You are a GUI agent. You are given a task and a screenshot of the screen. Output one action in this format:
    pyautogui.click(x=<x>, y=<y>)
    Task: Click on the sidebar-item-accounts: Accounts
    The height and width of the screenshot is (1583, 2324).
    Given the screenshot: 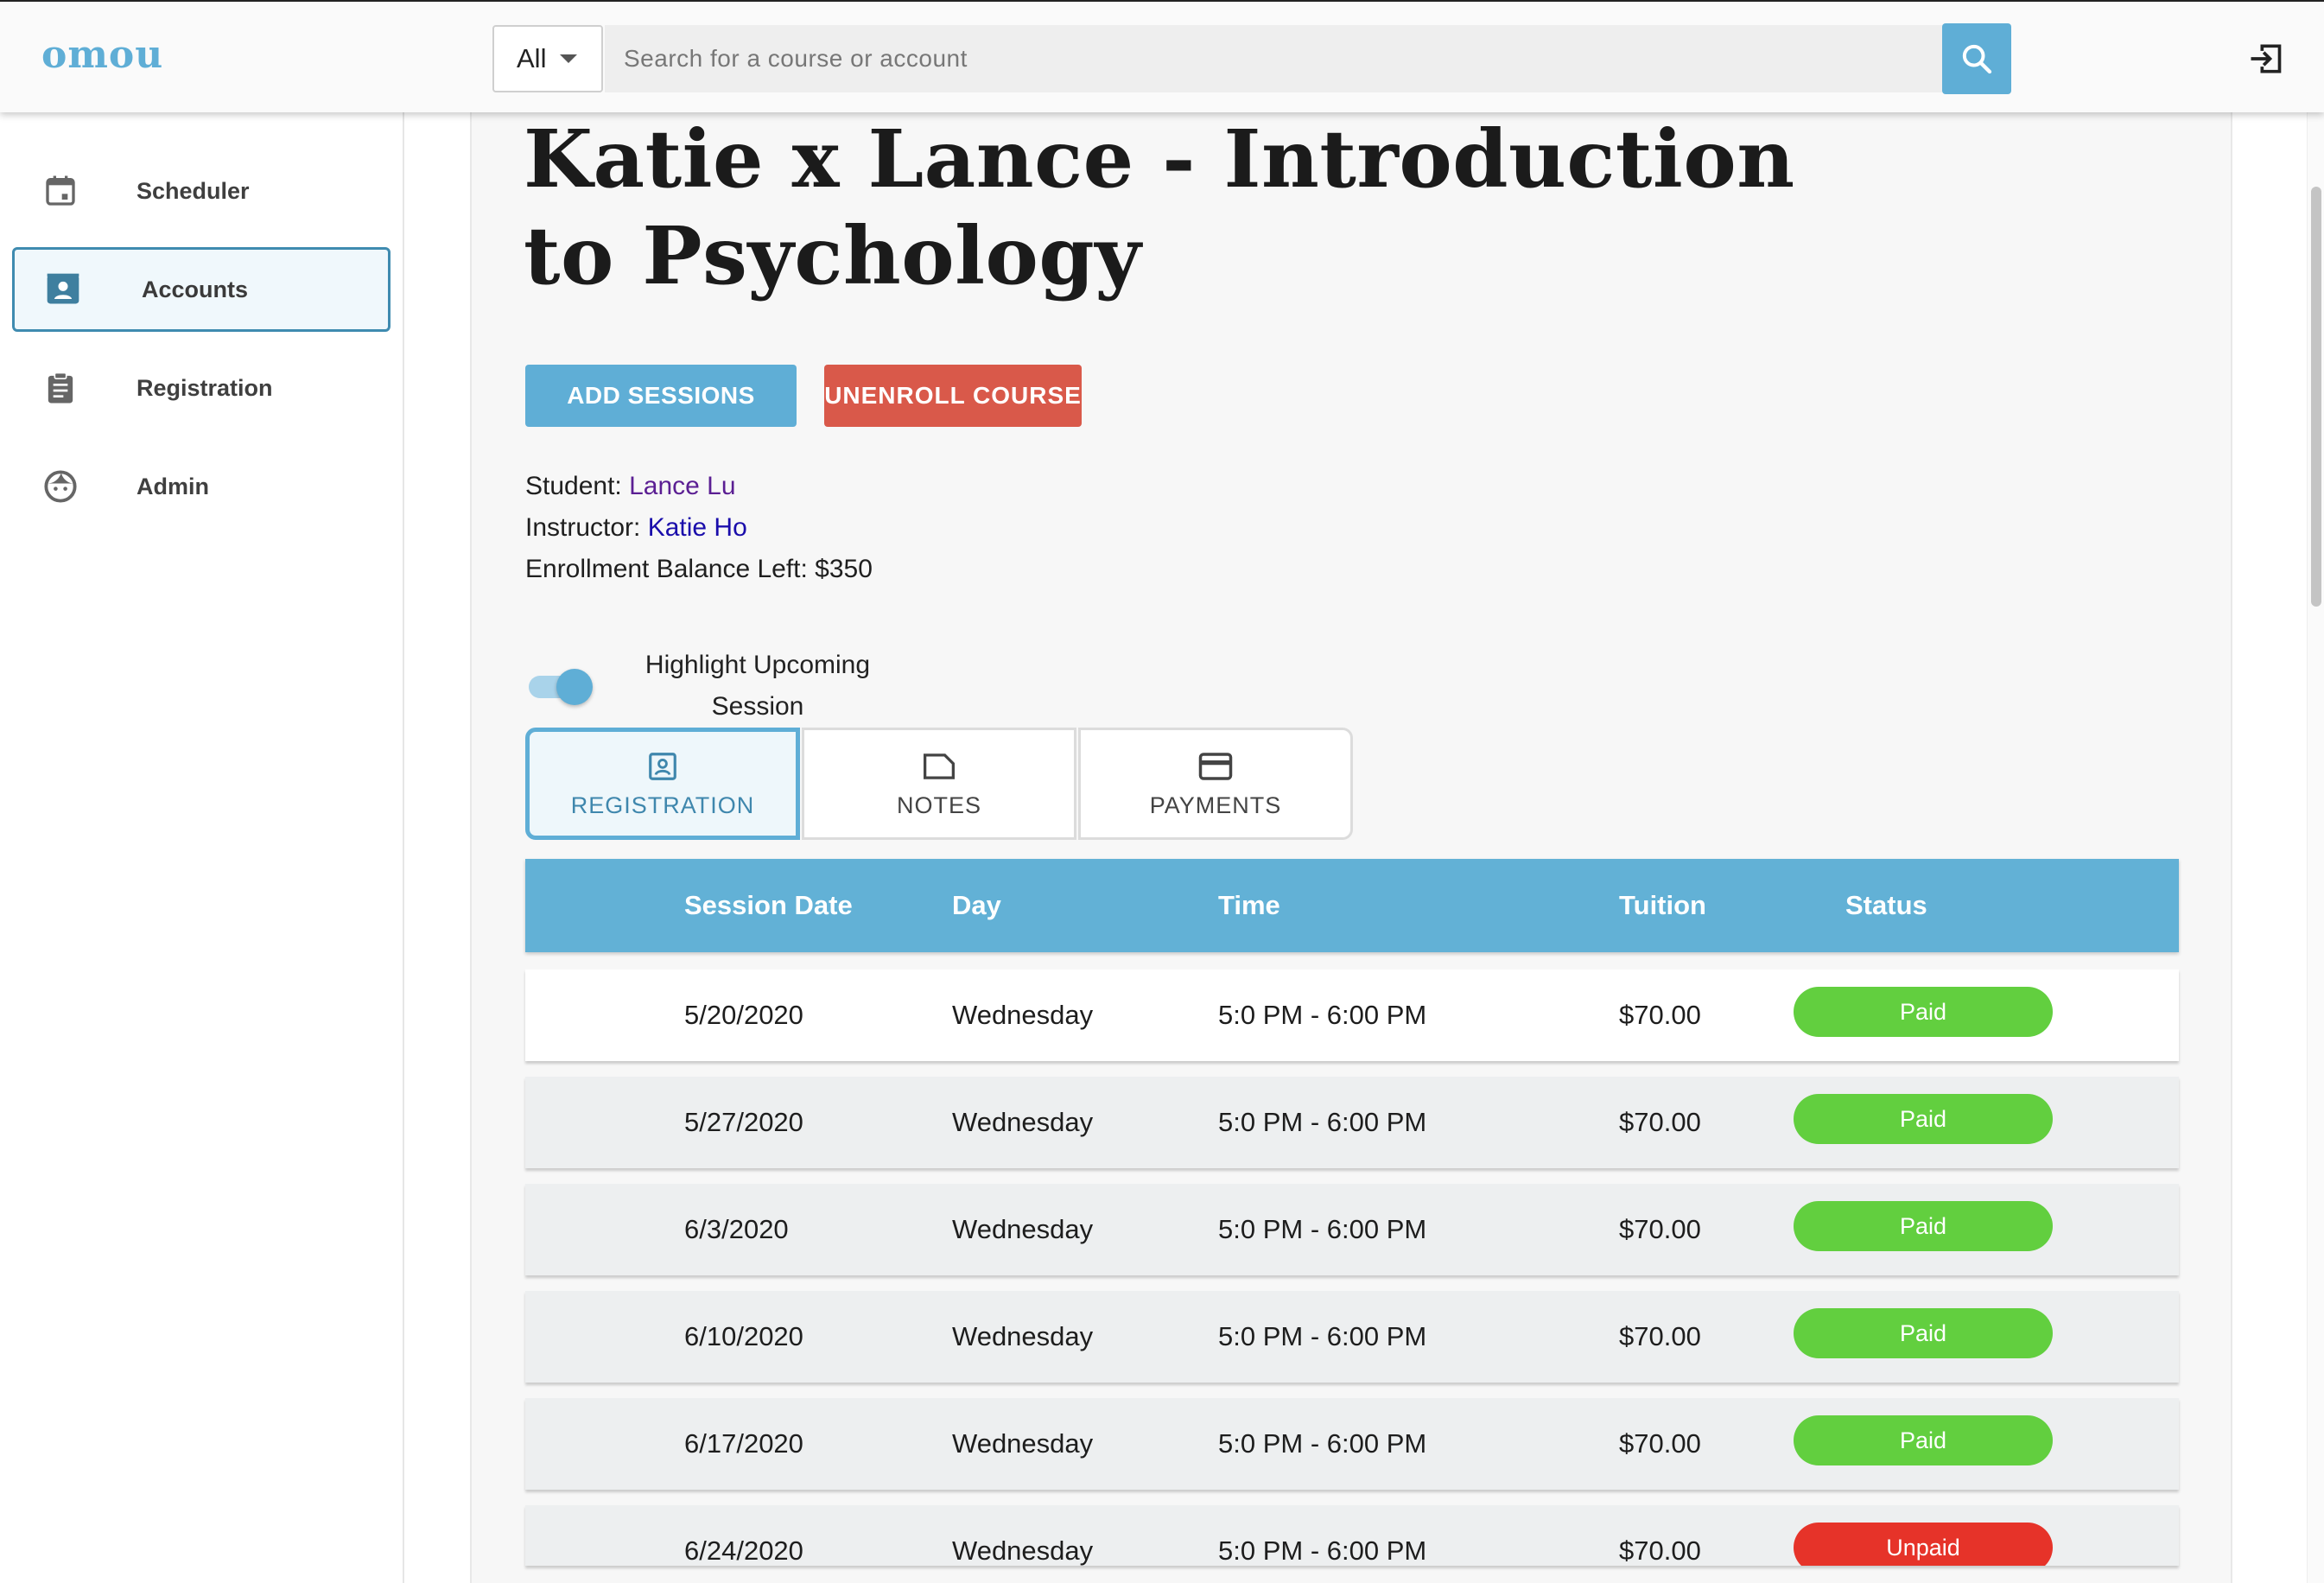 What is the action you would take?
    pyautogui.click(x=202, y=289)
    